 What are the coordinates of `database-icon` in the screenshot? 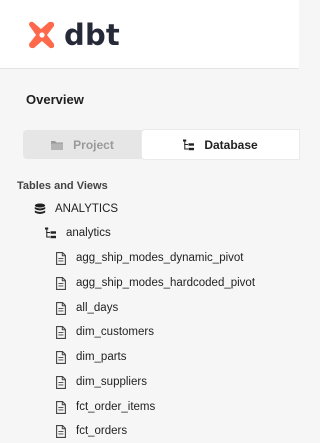 It's located at (40, 209).